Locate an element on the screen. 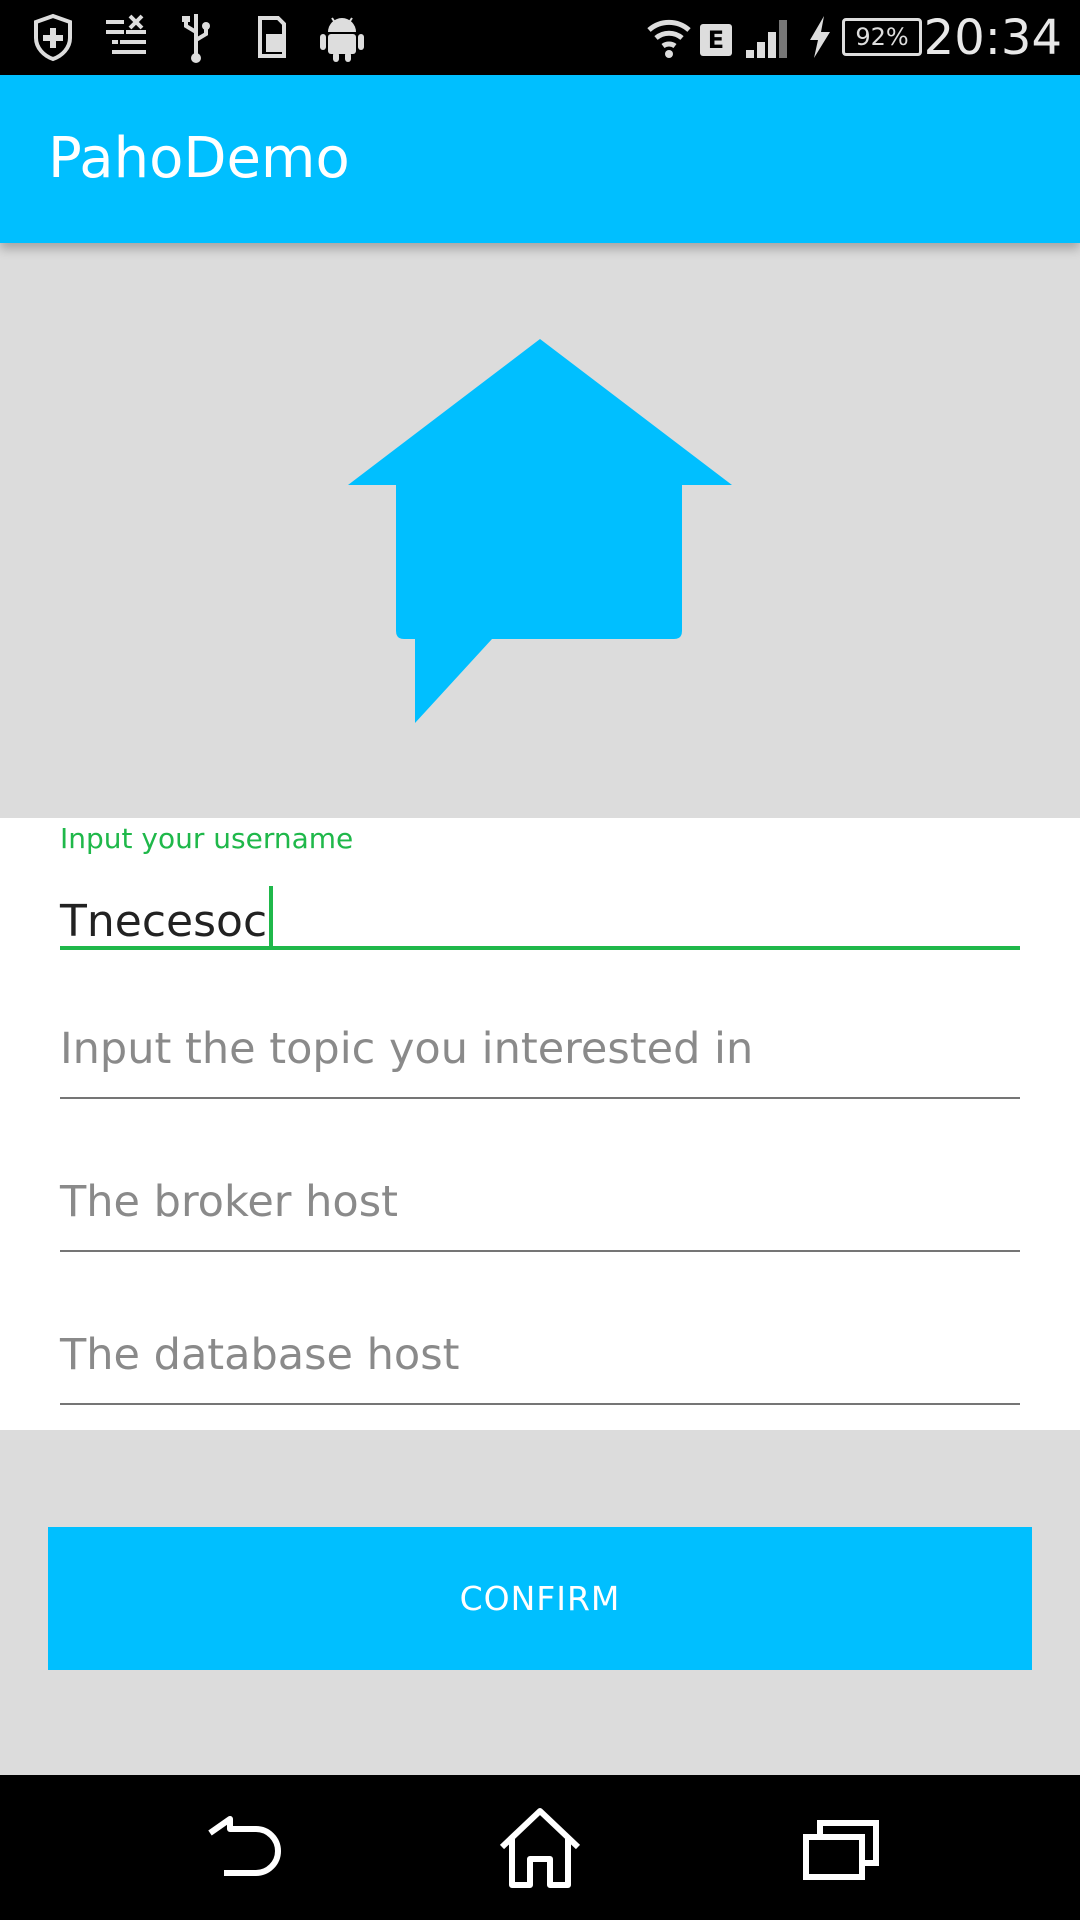  network-e-icon: E is located at coordinates (716, 40).